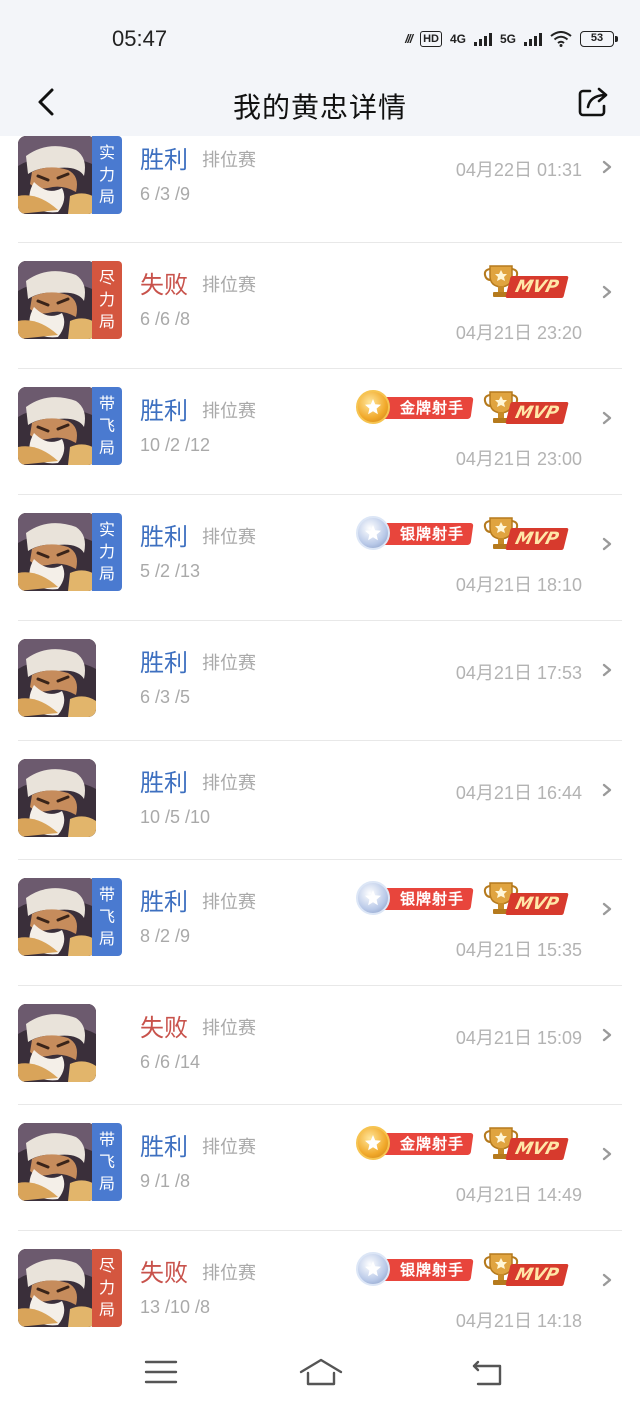 This screenshot has width=640, height=1408. I want to click on match-kda: 6 /6 /14, so click(170, 1062).